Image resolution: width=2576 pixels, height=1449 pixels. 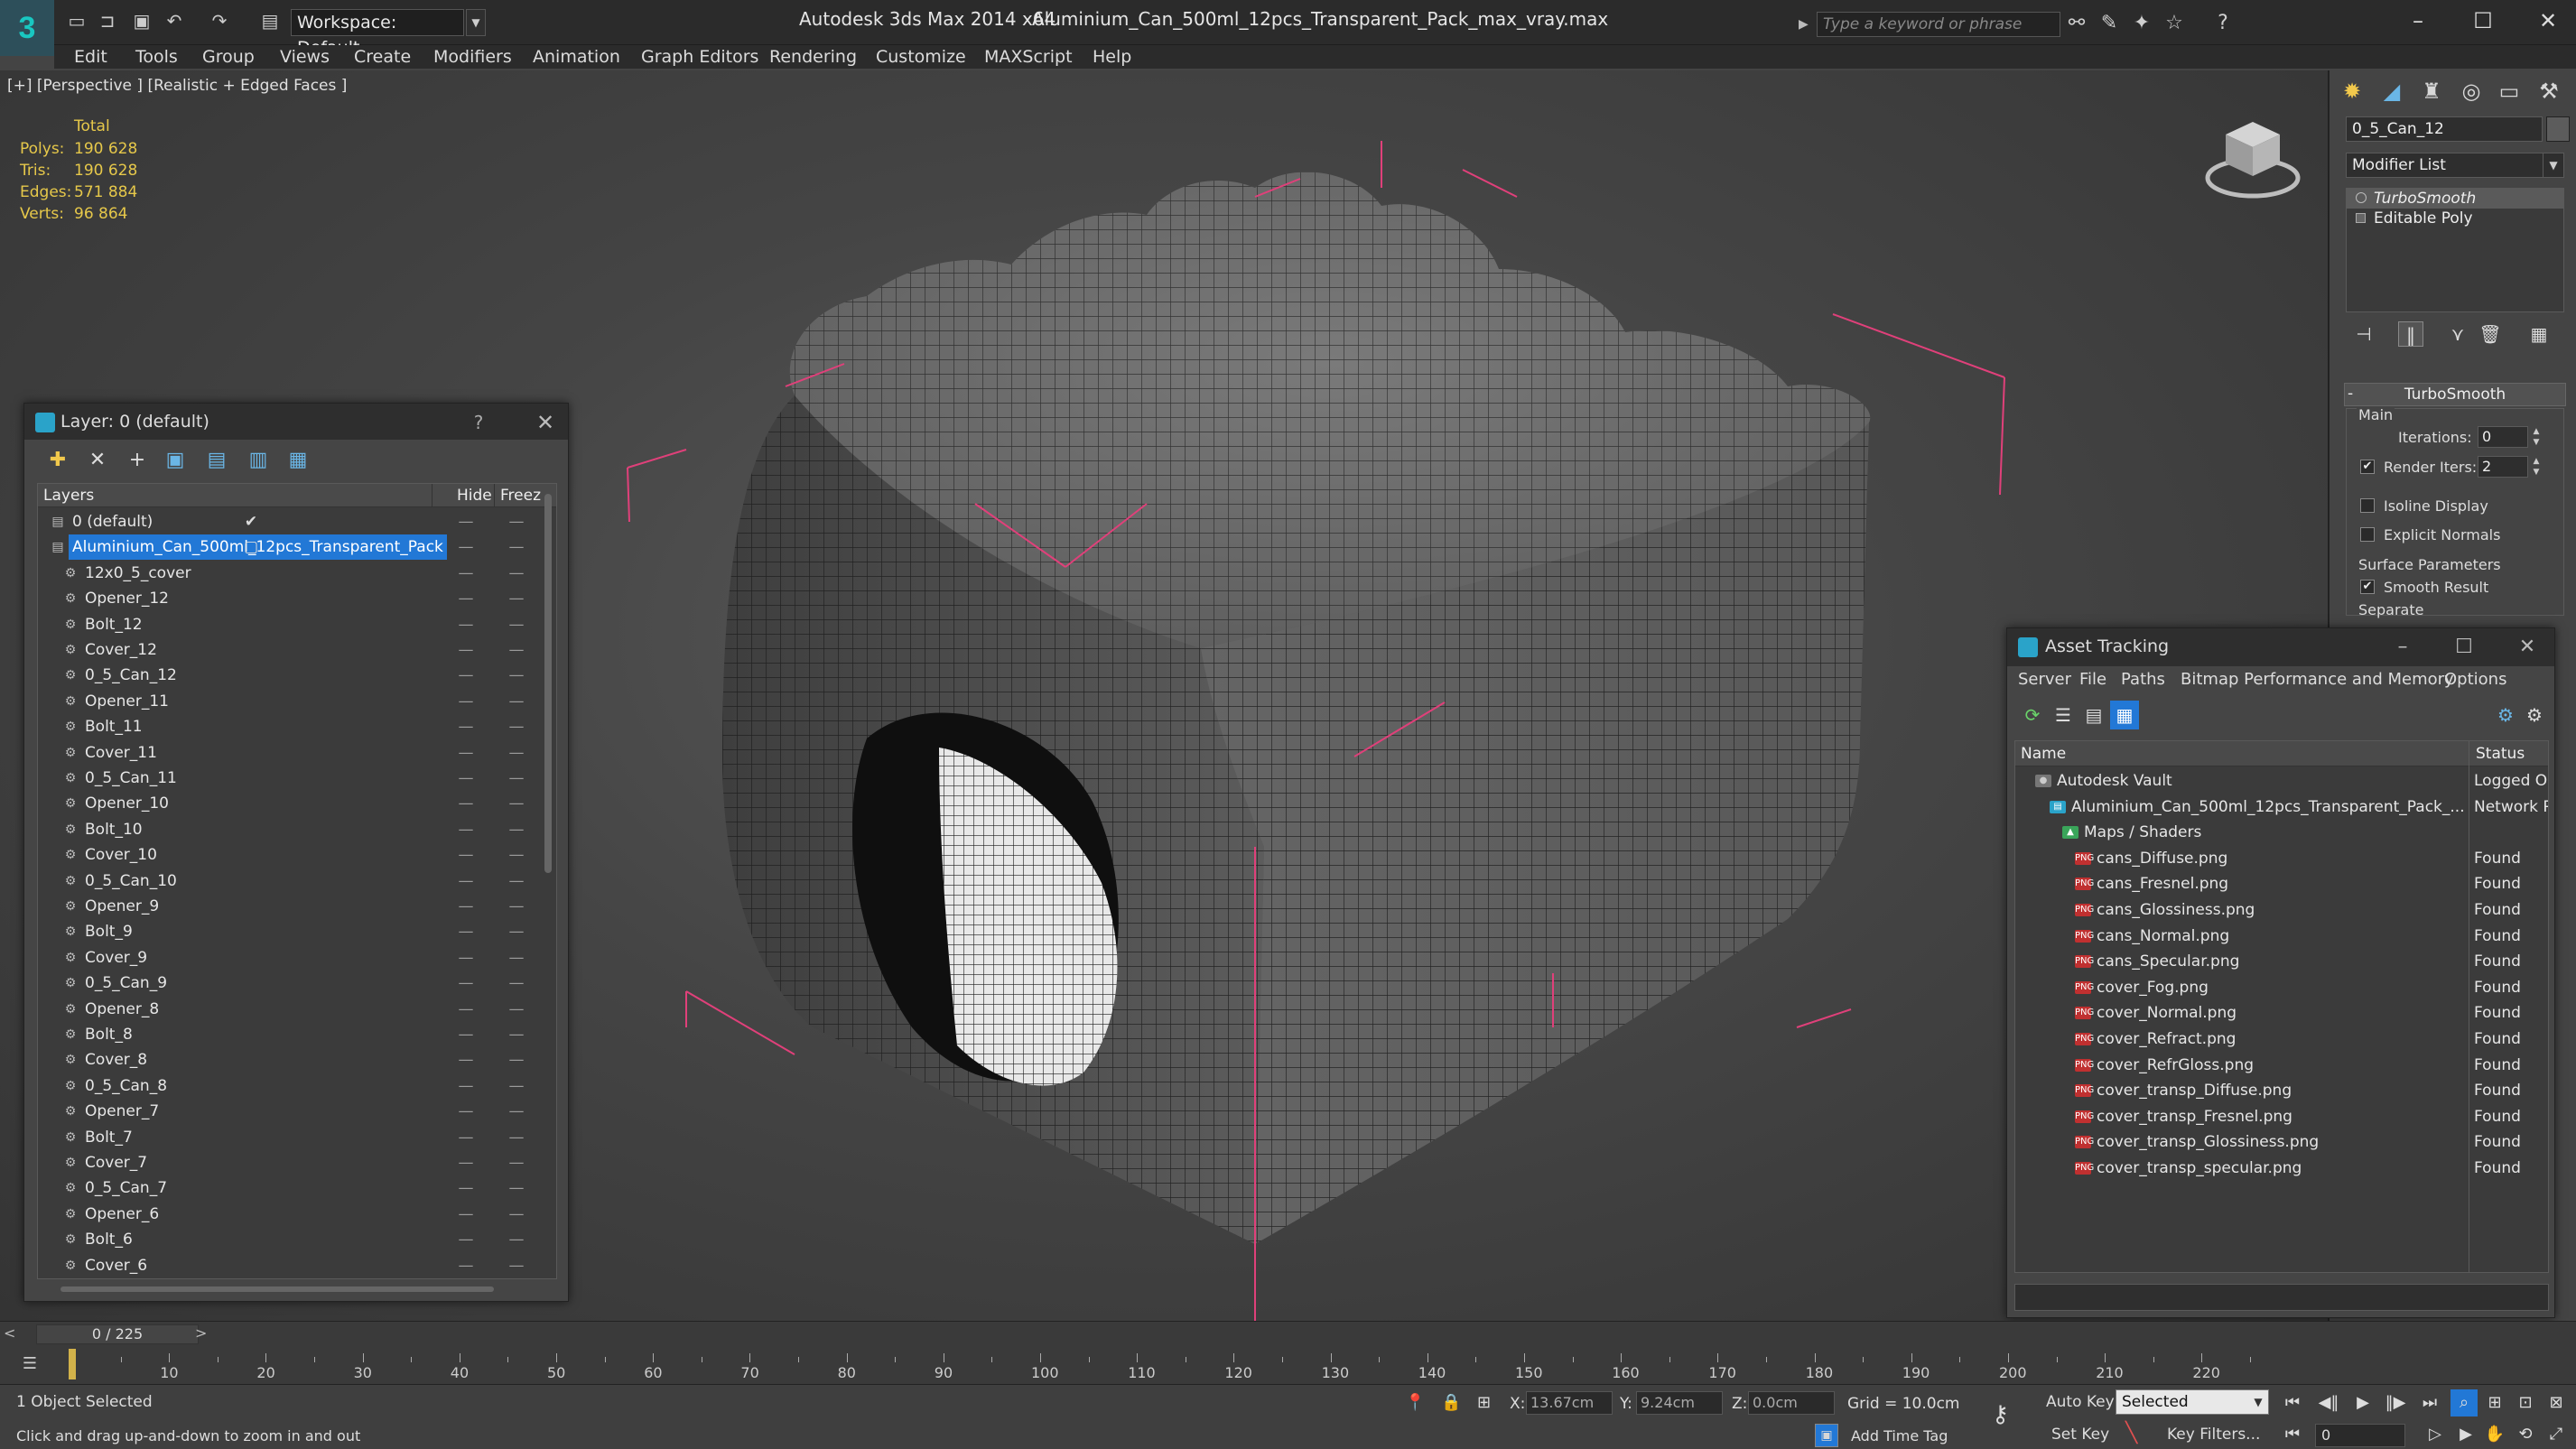 I want to click on viewcube-icon, so click(x=2252, y=158).